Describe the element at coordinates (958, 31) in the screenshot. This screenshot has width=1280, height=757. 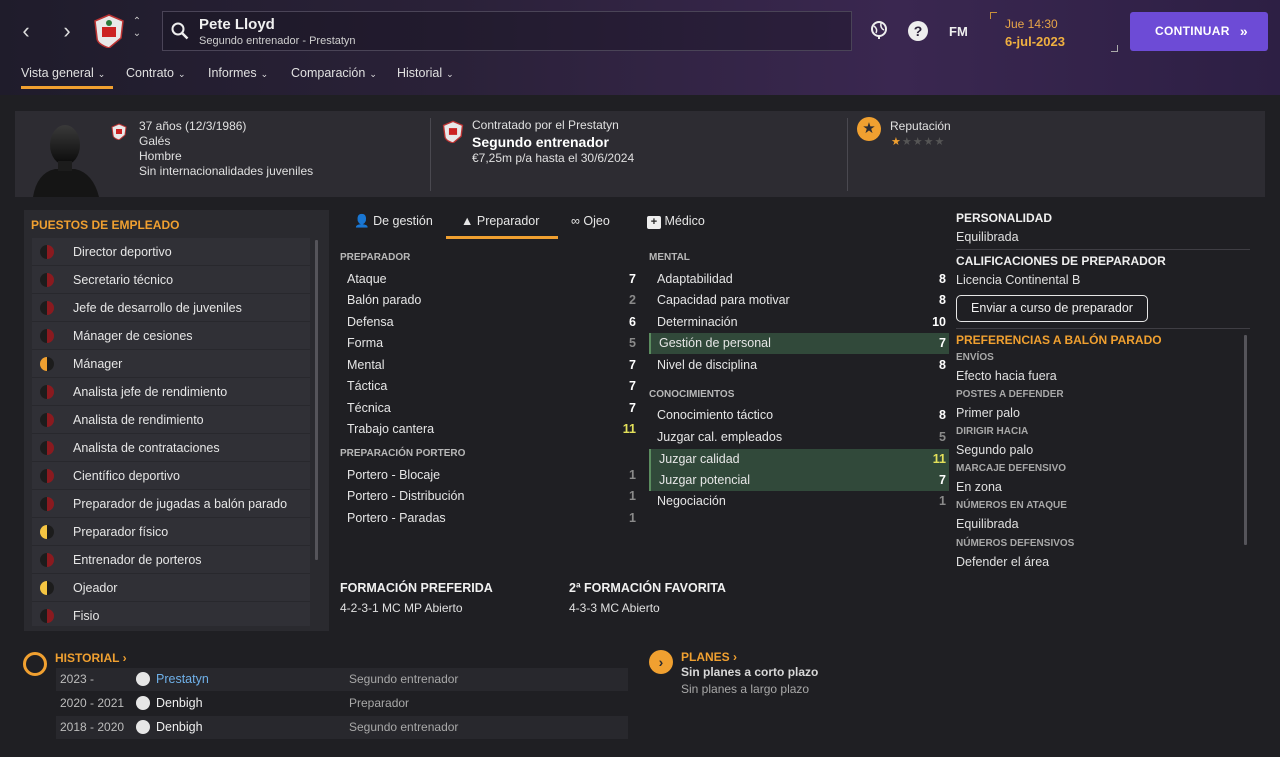
I see `fm-menu-button: FM` at that location.